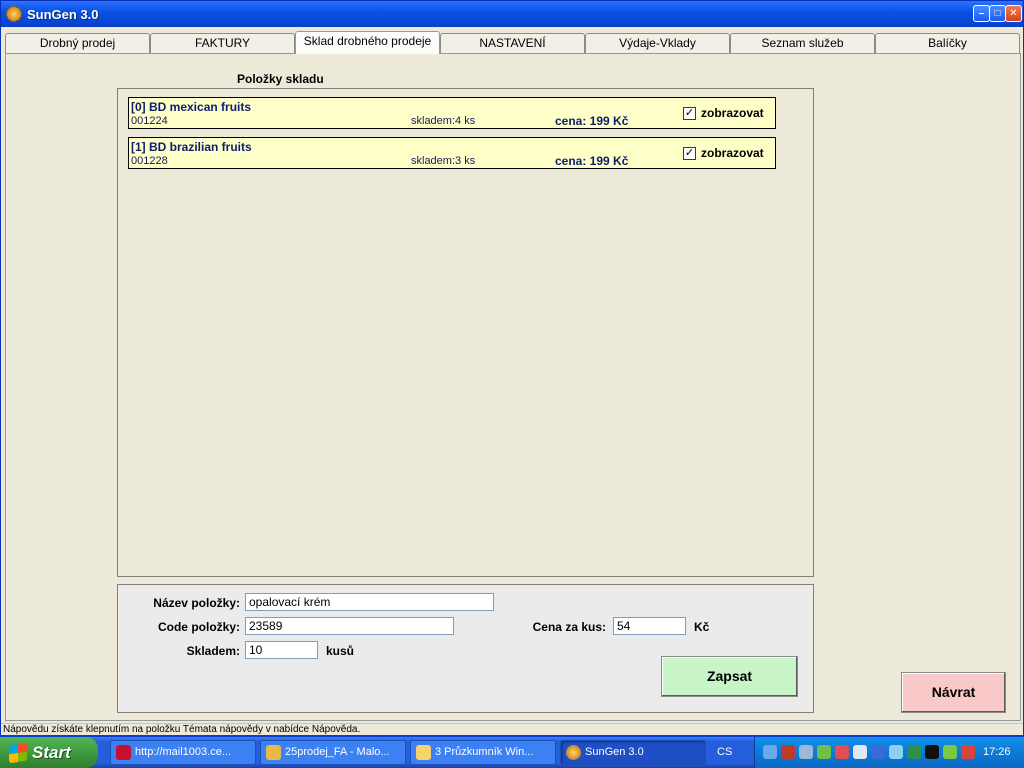 The width and height of the screenshot is (1024, 768). What do you see at coordinates (997, 13) in the screenshot?
I see `maximize-button: □` at bounding box center [997, 13].